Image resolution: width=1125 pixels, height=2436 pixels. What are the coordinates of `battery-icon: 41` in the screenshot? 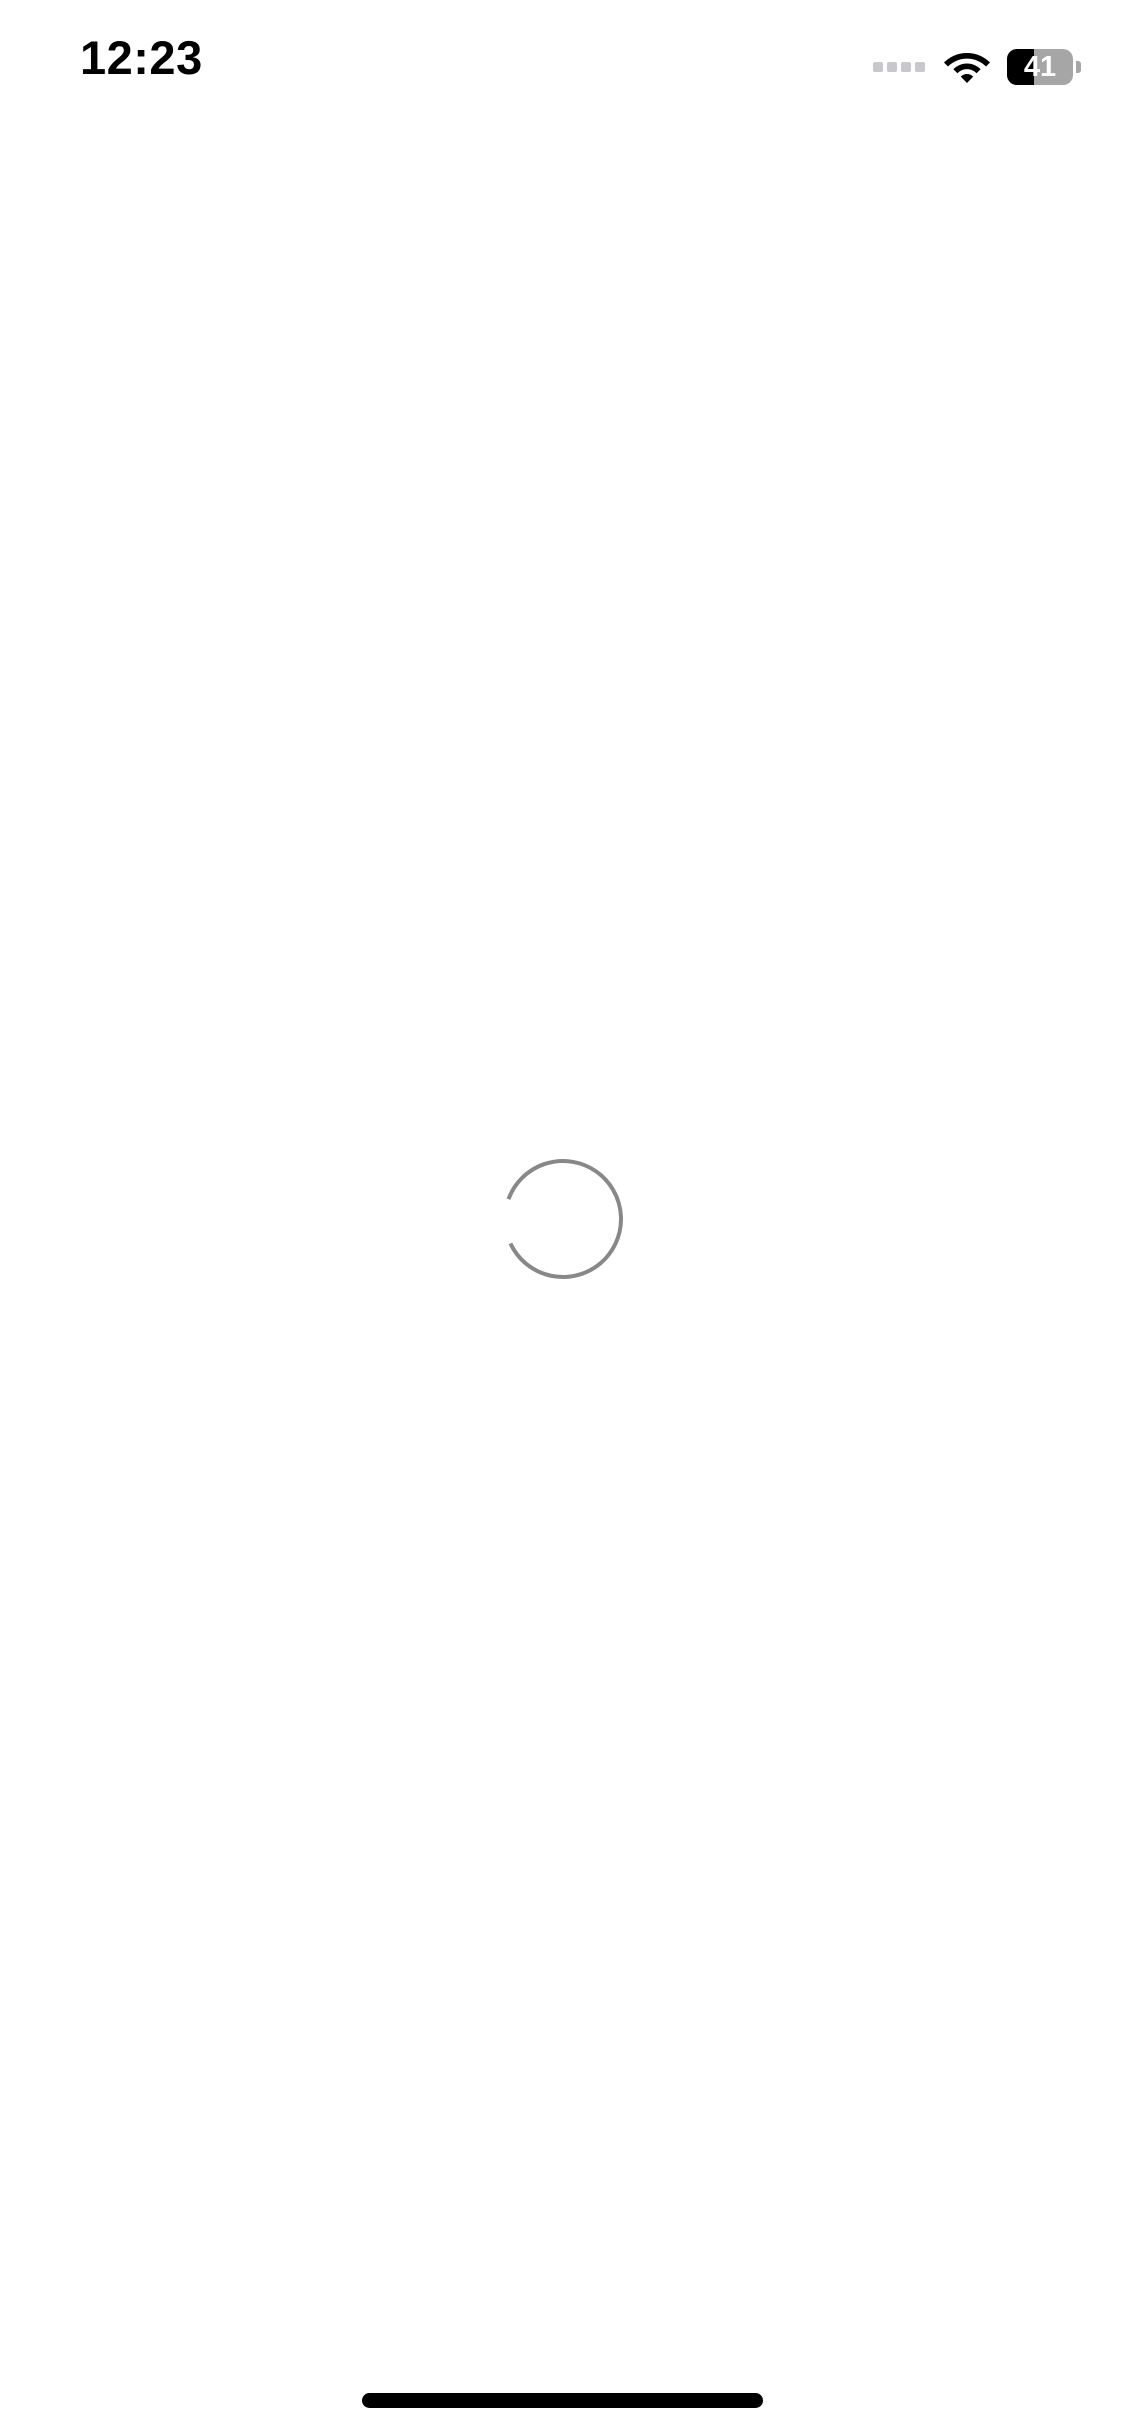 It's located at (1046, 67).